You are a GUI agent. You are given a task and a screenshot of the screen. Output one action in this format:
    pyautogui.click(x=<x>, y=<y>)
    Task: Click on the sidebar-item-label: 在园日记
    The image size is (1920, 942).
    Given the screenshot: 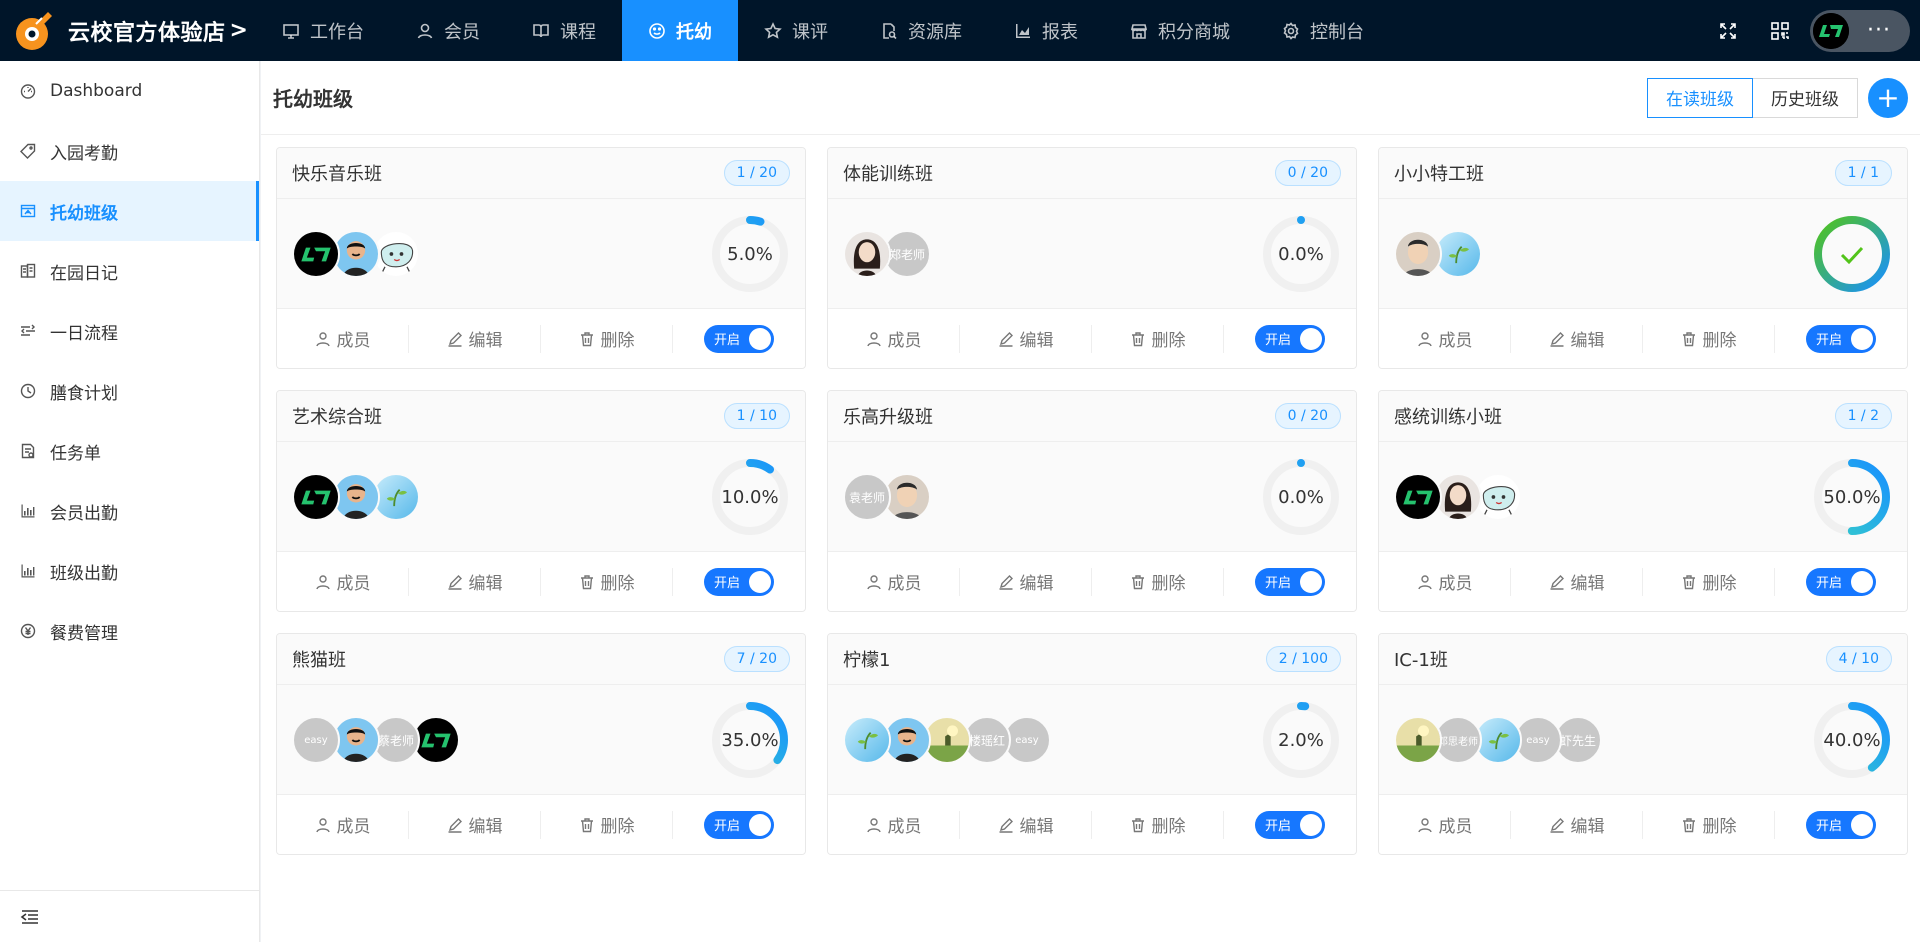 What is the action you would take?
    pyautogui.click(x=84, y=273)
    